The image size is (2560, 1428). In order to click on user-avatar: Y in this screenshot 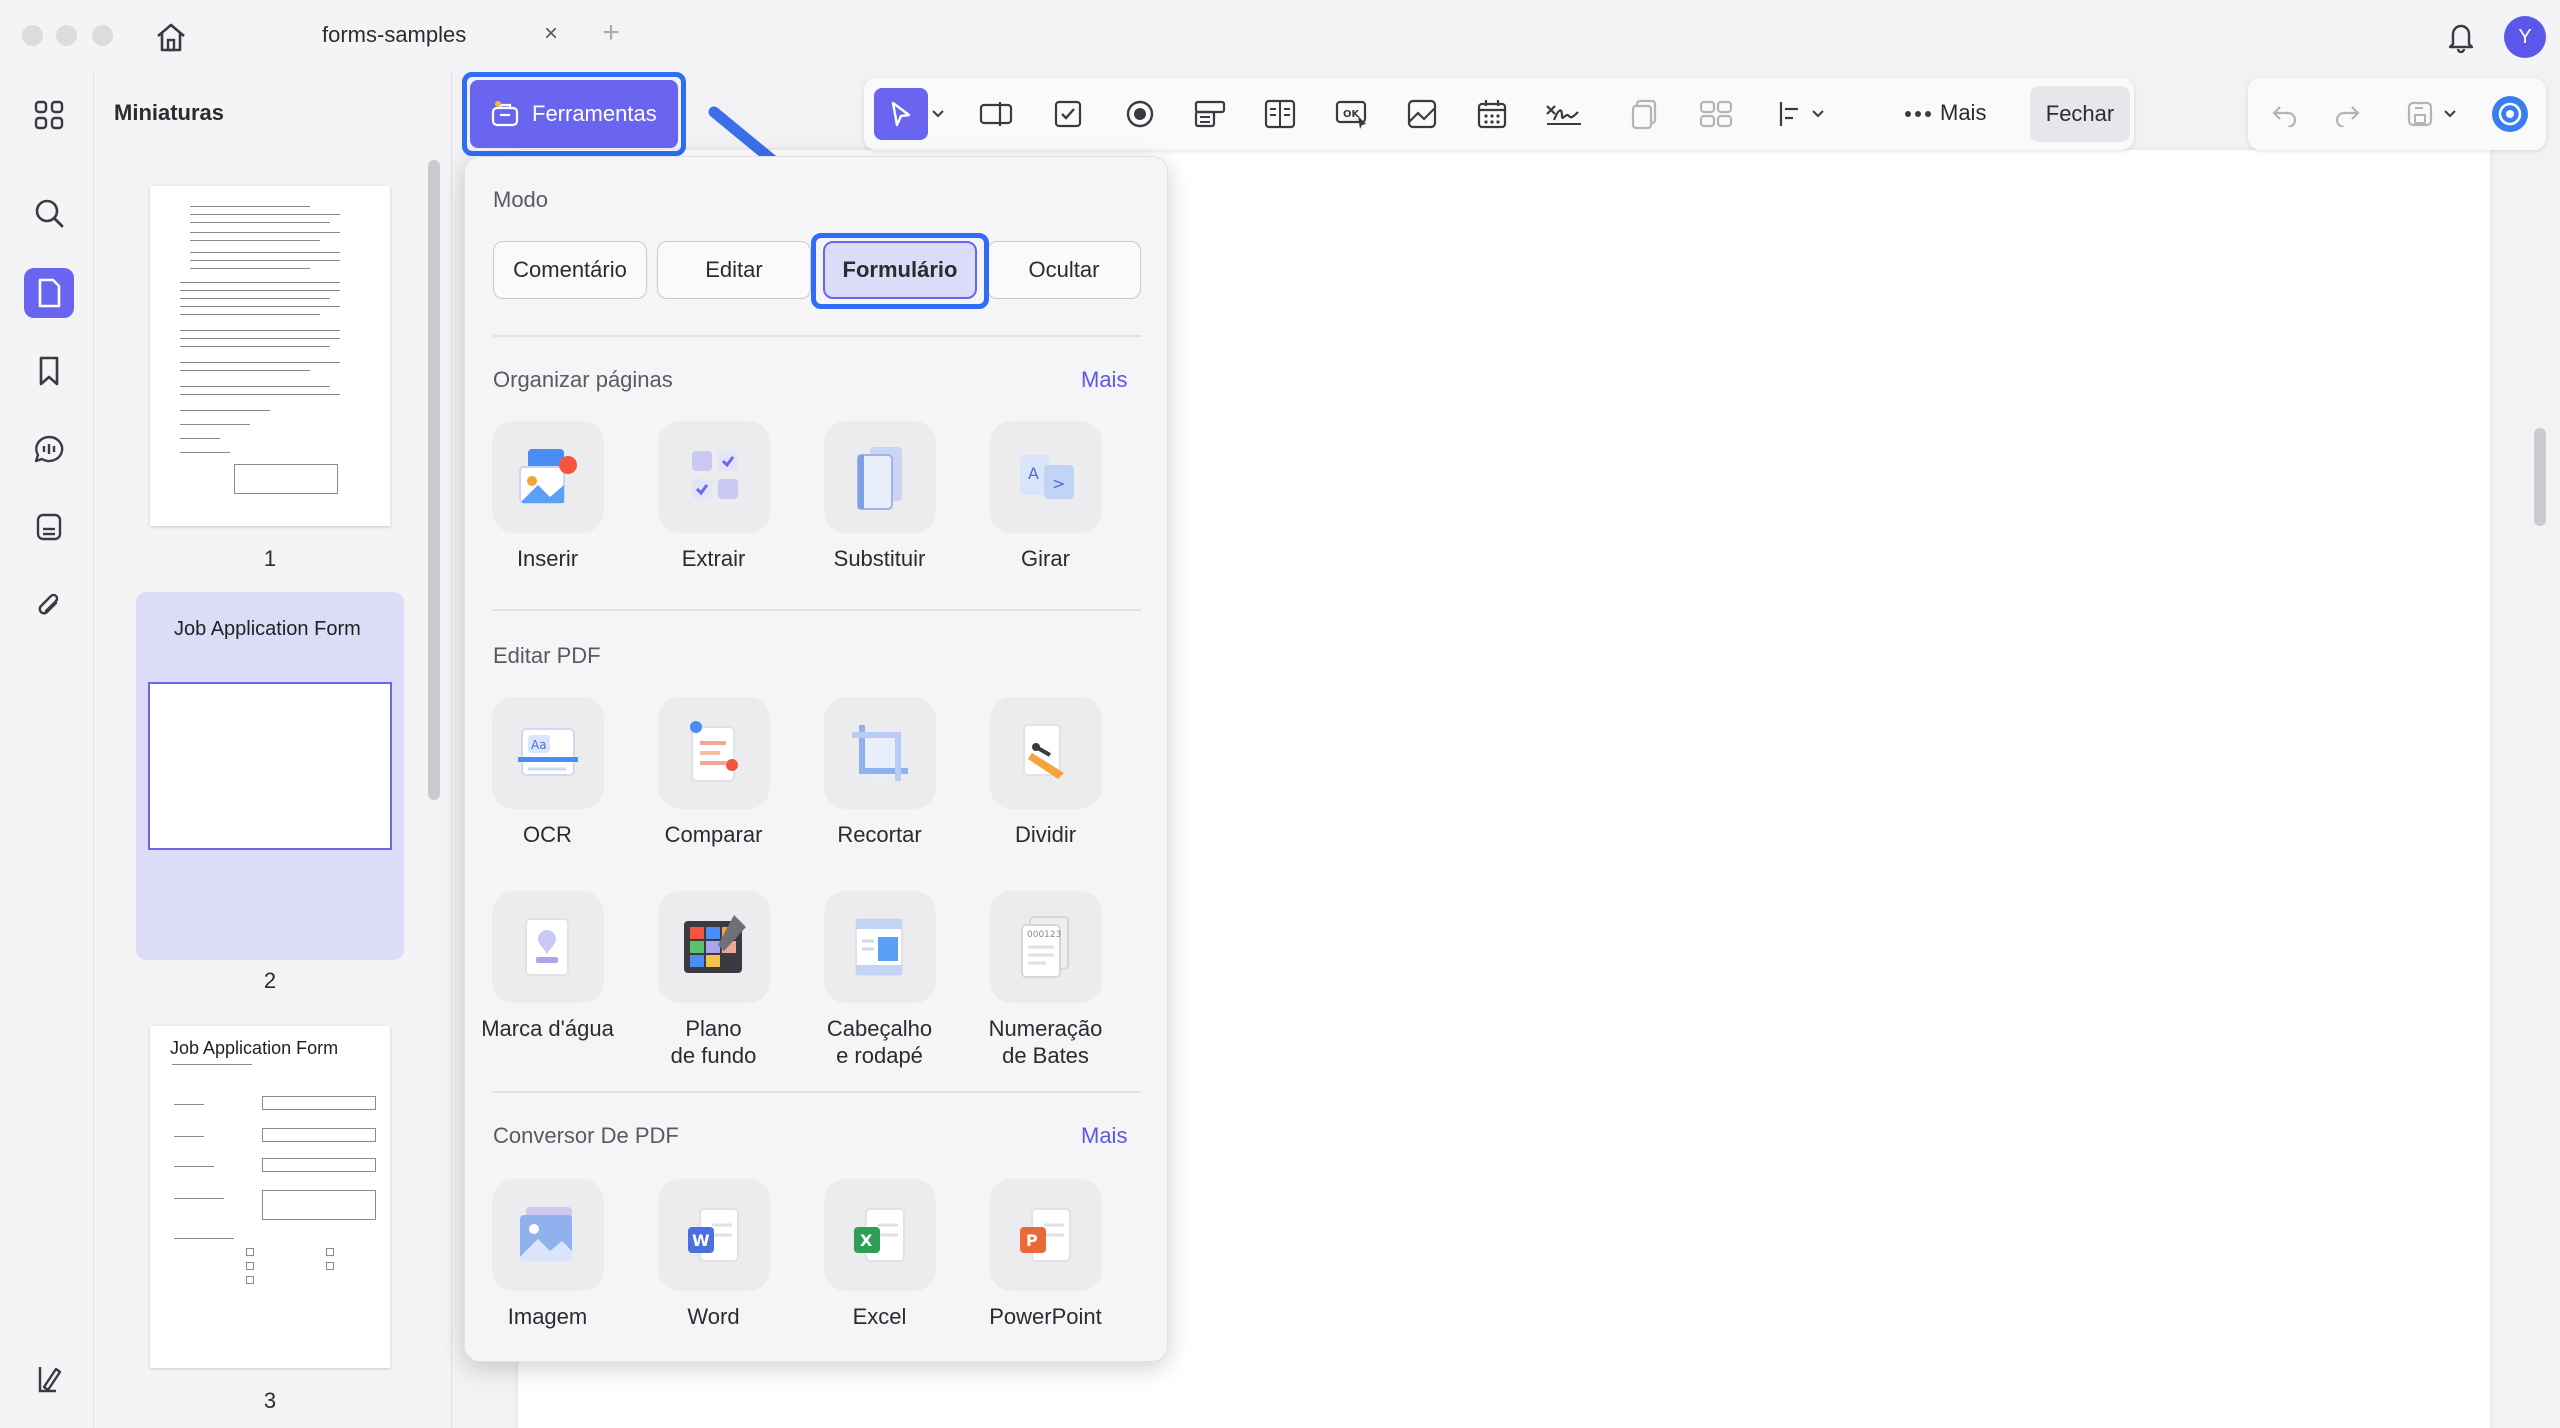, I will do `click(2525, 37)`.